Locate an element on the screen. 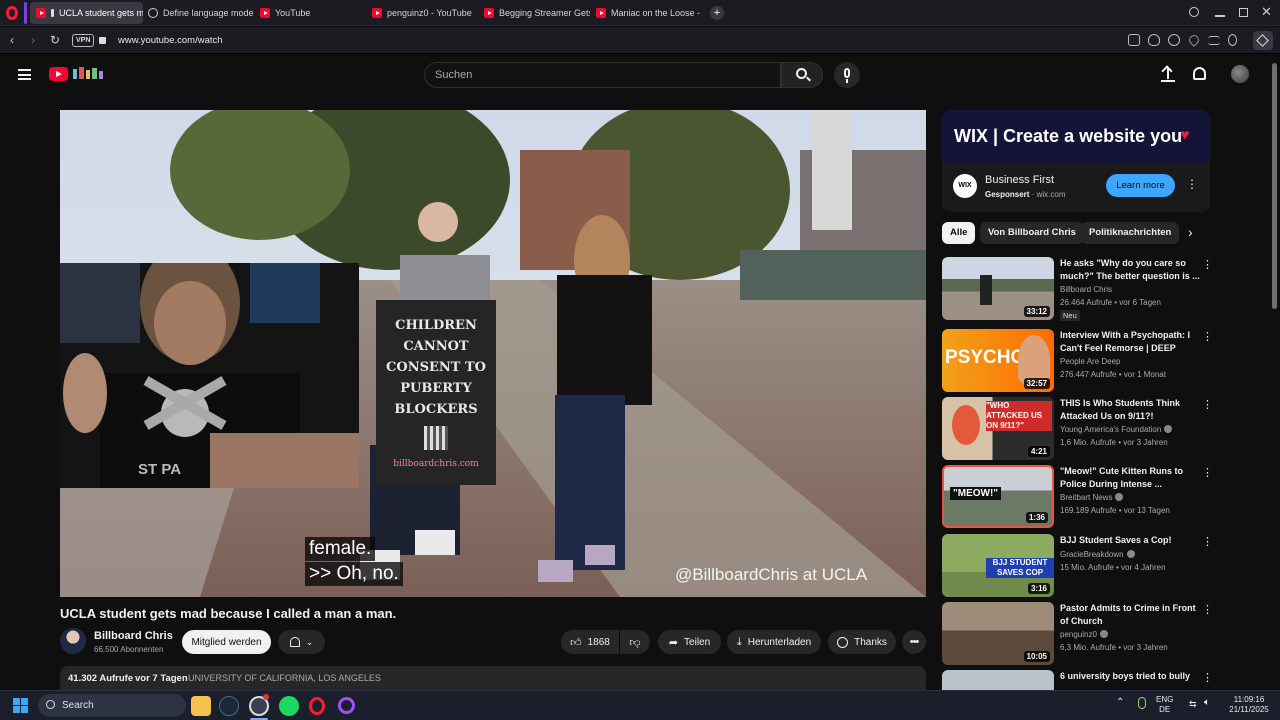 This screenshot has width=1280, height=720. chip-from-channel: Von Billboard Chris is located at coordinates (1032, 233).